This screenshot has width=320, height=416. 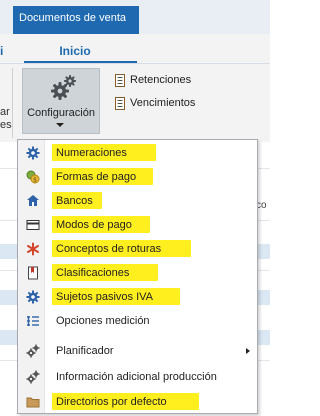 What do you see at coordinates (161, 80) in the screenshot?
I see `retenciones-label: Retenciones` at bounding box center [161, 80].